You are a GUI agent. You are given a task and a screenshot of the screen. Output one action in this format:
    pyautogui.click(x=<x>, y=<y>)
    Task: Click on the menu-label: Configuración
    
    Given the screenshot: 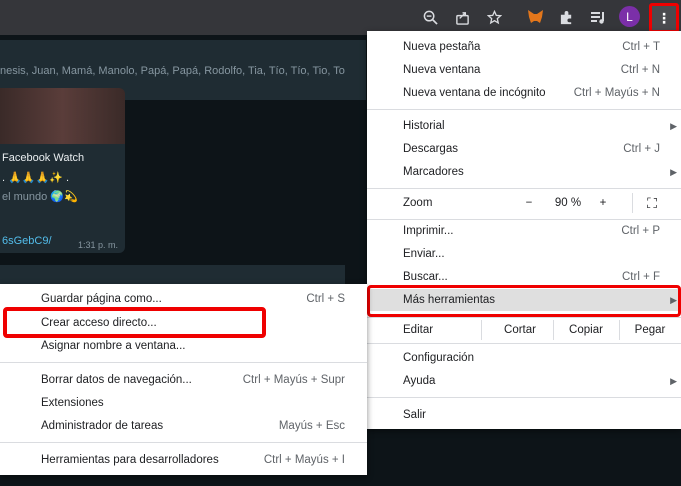 What is the action you would take?
    pyautogui.click(x=438, y=358)
    